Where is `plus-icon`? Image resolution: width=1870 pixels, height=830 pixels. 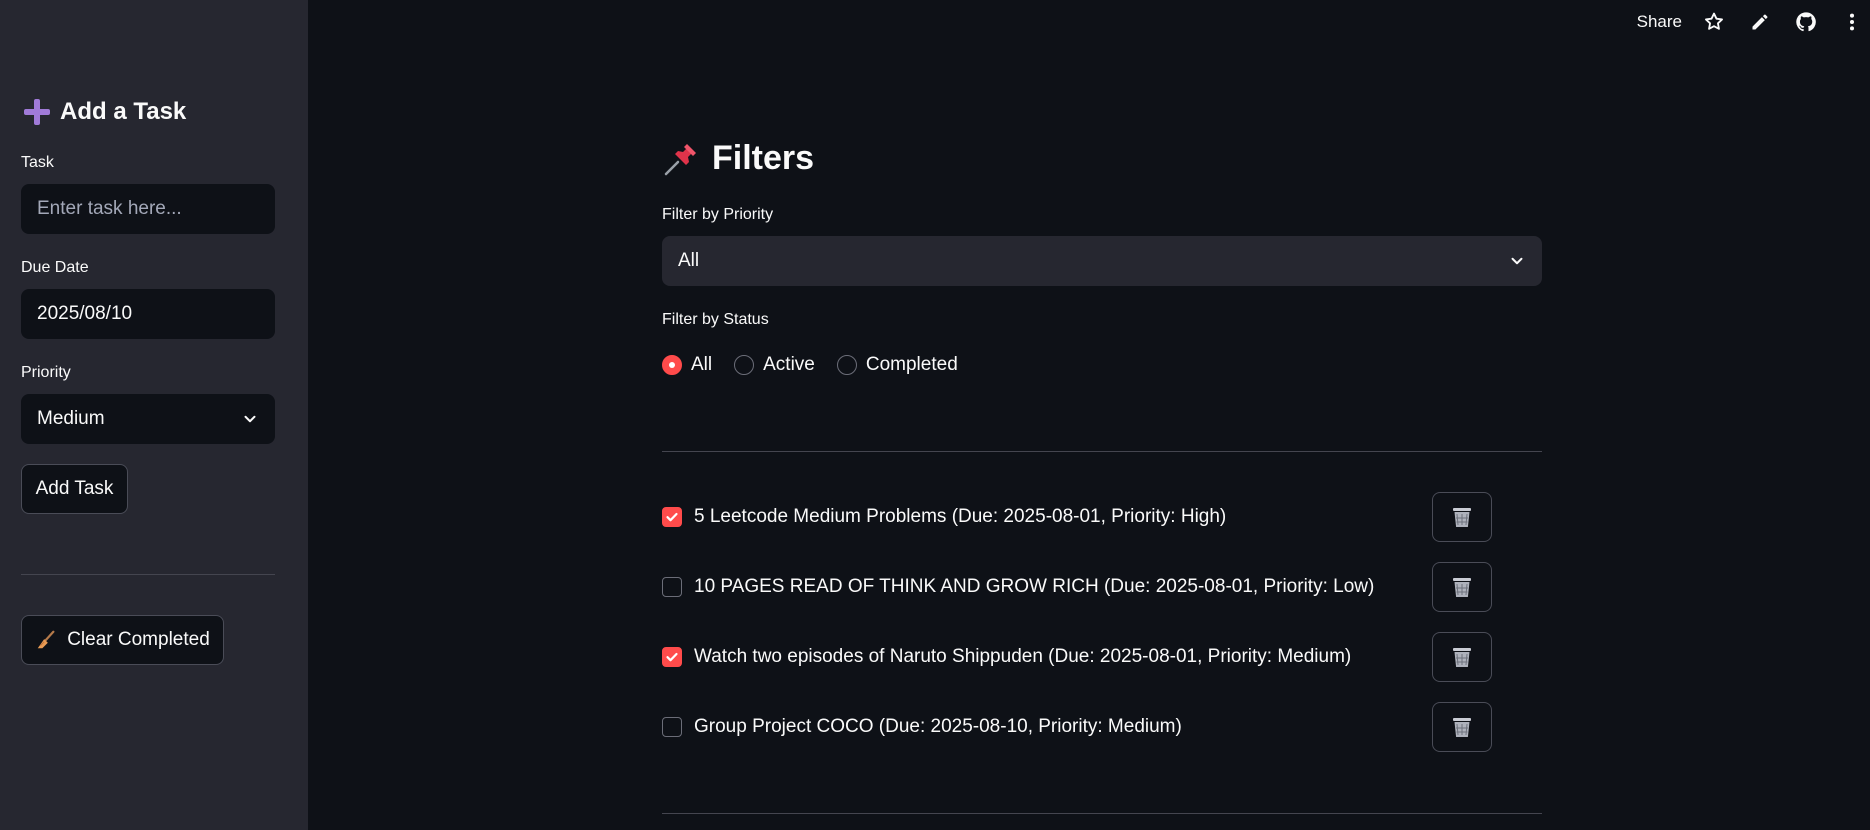
plus-icon is located at coordinates (37, 112).